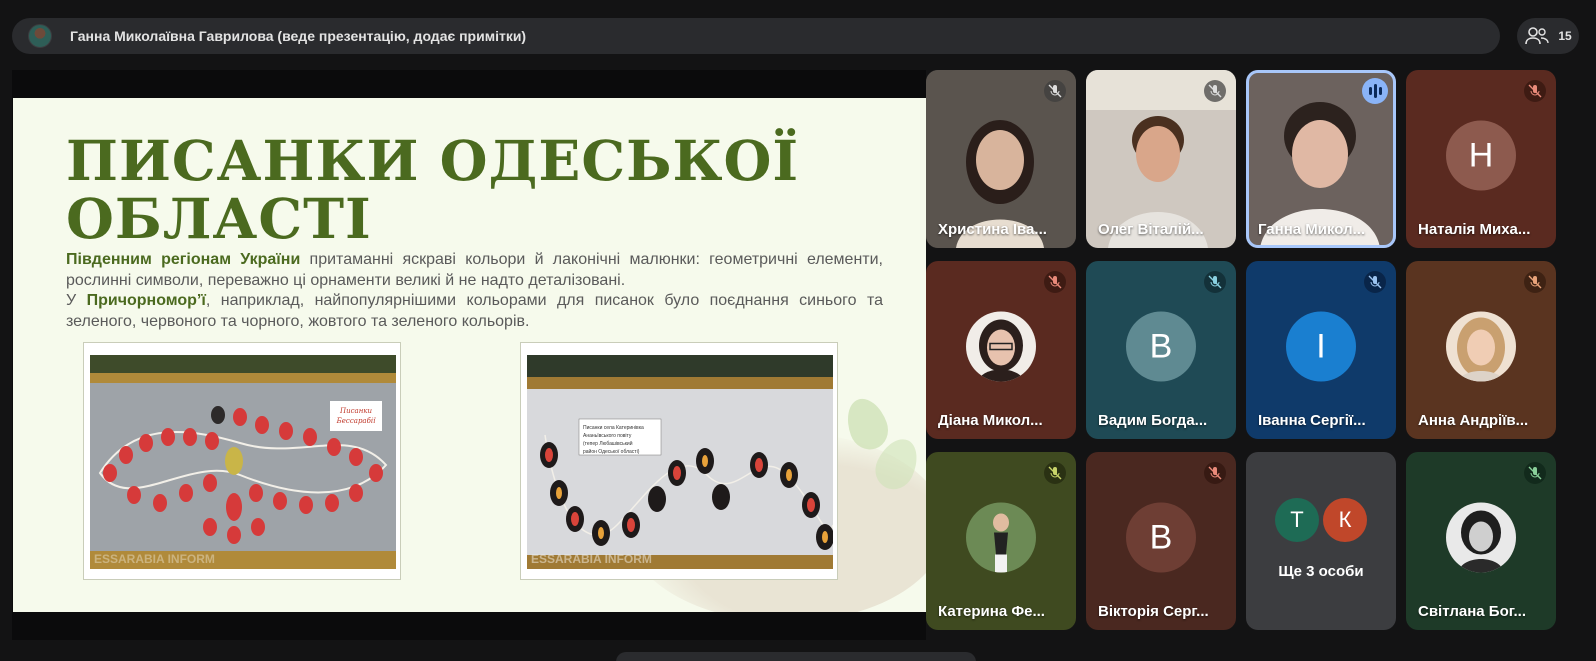  I want to click on avatar-letter: Т, so click(1297, 519).